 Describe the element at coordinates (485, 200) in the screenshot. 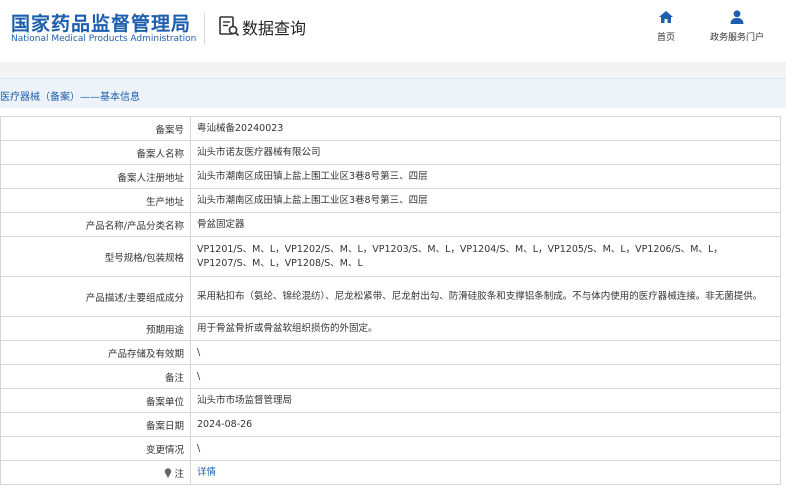

I see `production-address: 汕头市潮南区成田镇上盐上围工业区3巷8号第三、四层` at that location.